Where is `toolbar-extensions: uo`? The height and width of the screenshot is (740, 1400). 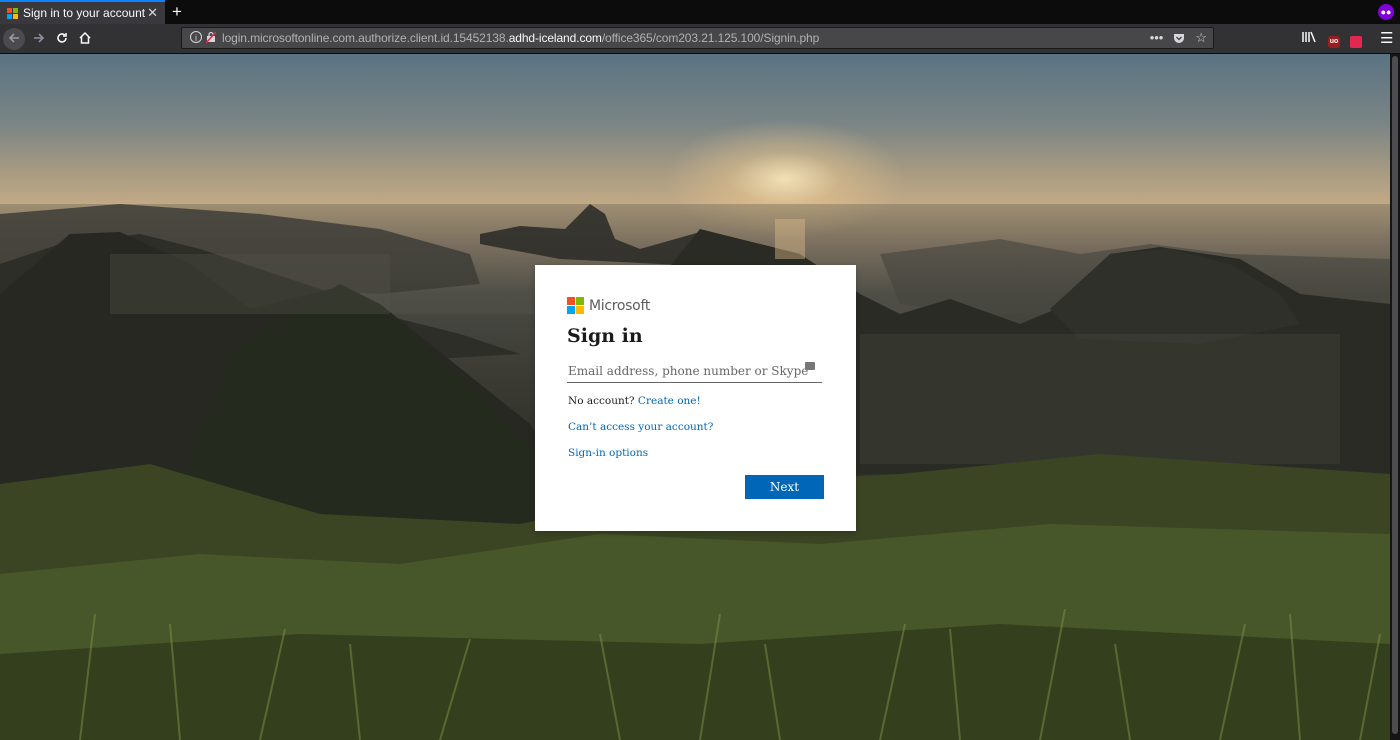
toolbar-extensions: uo is located at coordinates (1331, 39).